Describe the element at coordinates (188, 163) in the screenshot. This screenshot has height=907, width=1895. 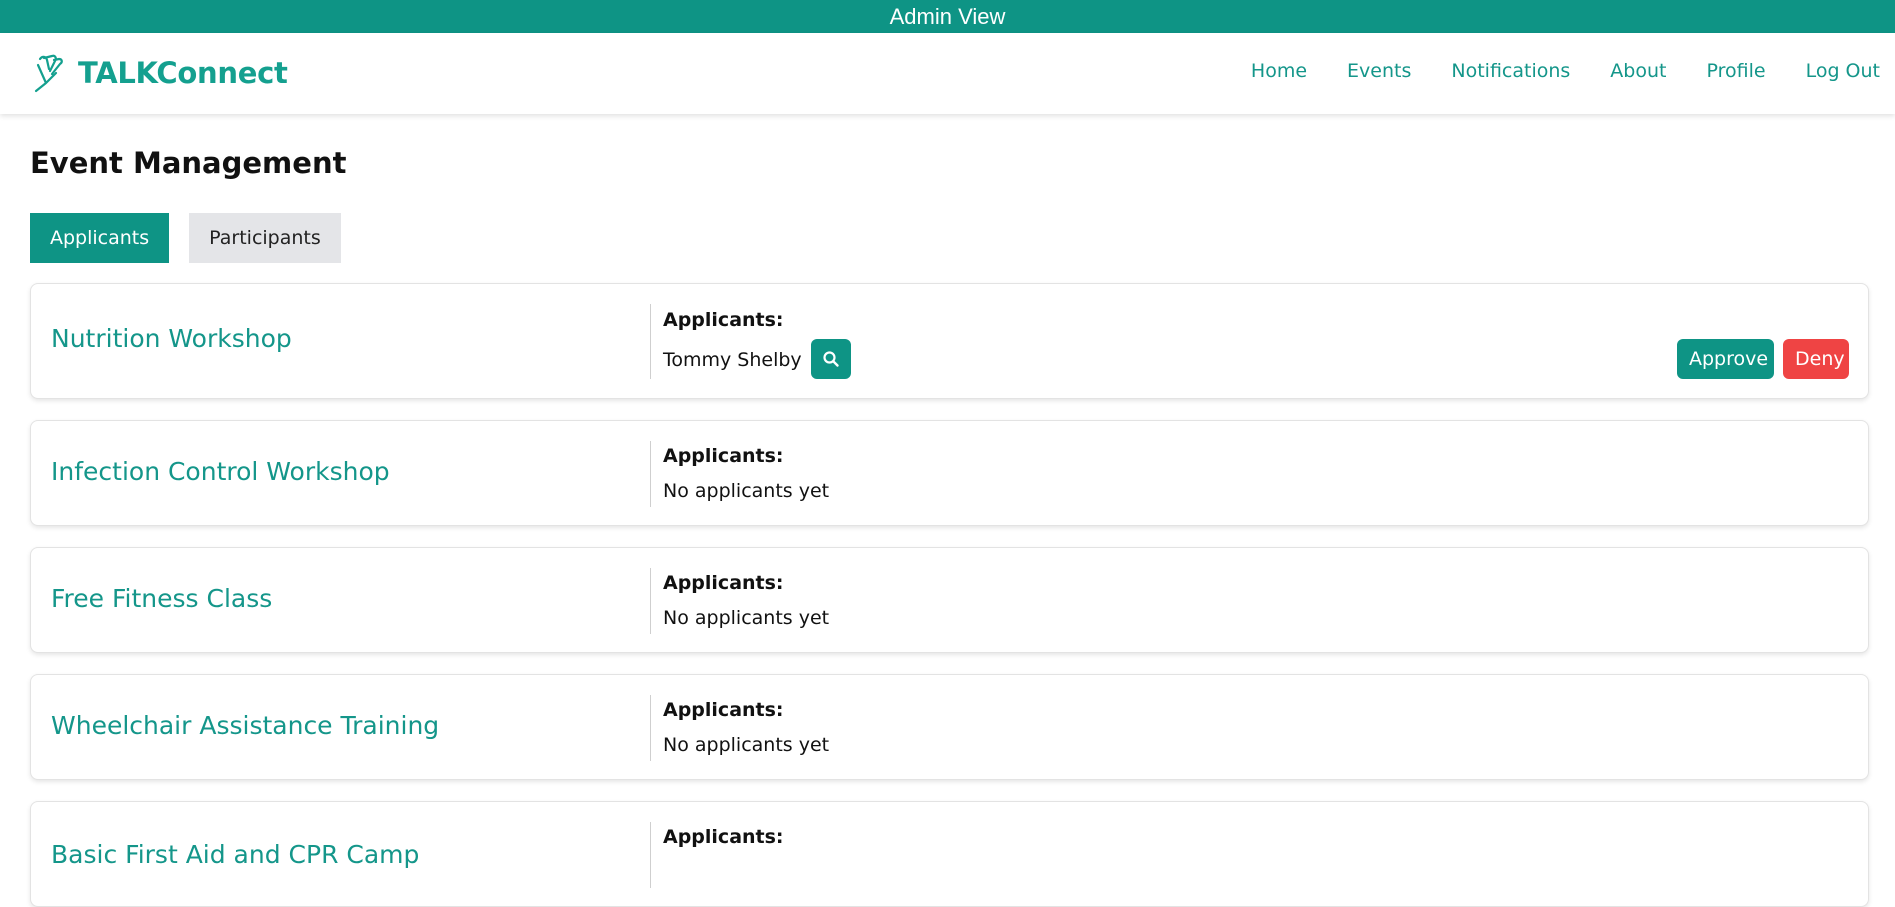
I see `page-title: Event Management` at that location.